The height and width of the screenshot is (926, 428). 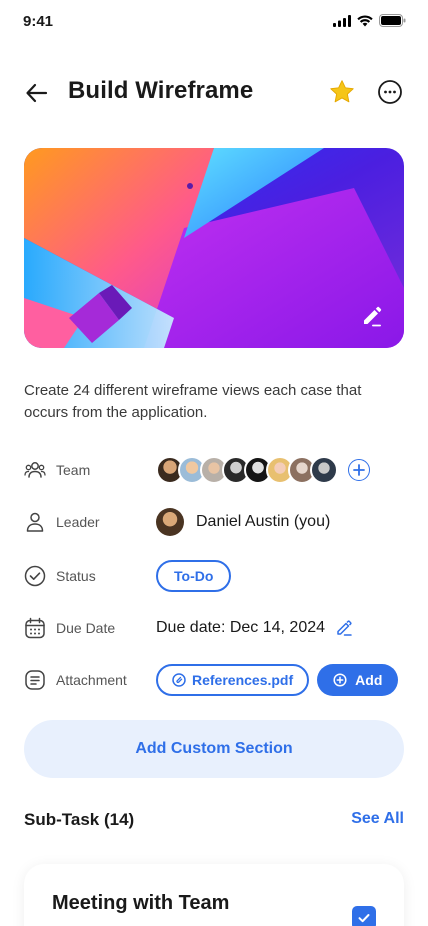 I want to click on edit-cover-button, so click(x=372, y=316).